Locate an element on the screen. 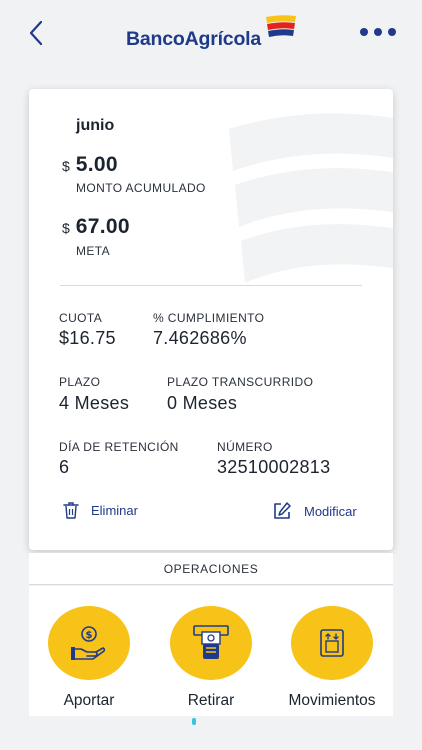  app-header: BancoAgrícola is located at coordinates (211, 39).